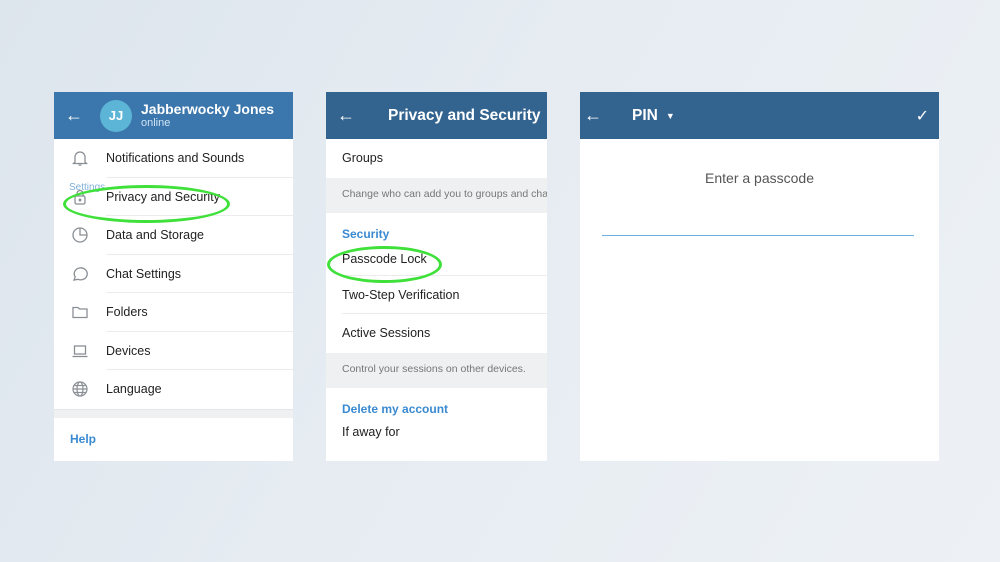  What do you see at coordinates (395, 408) in the screenshot?
I see `delete-account-section-header: Delete my account` at bounding box center [395, 408].